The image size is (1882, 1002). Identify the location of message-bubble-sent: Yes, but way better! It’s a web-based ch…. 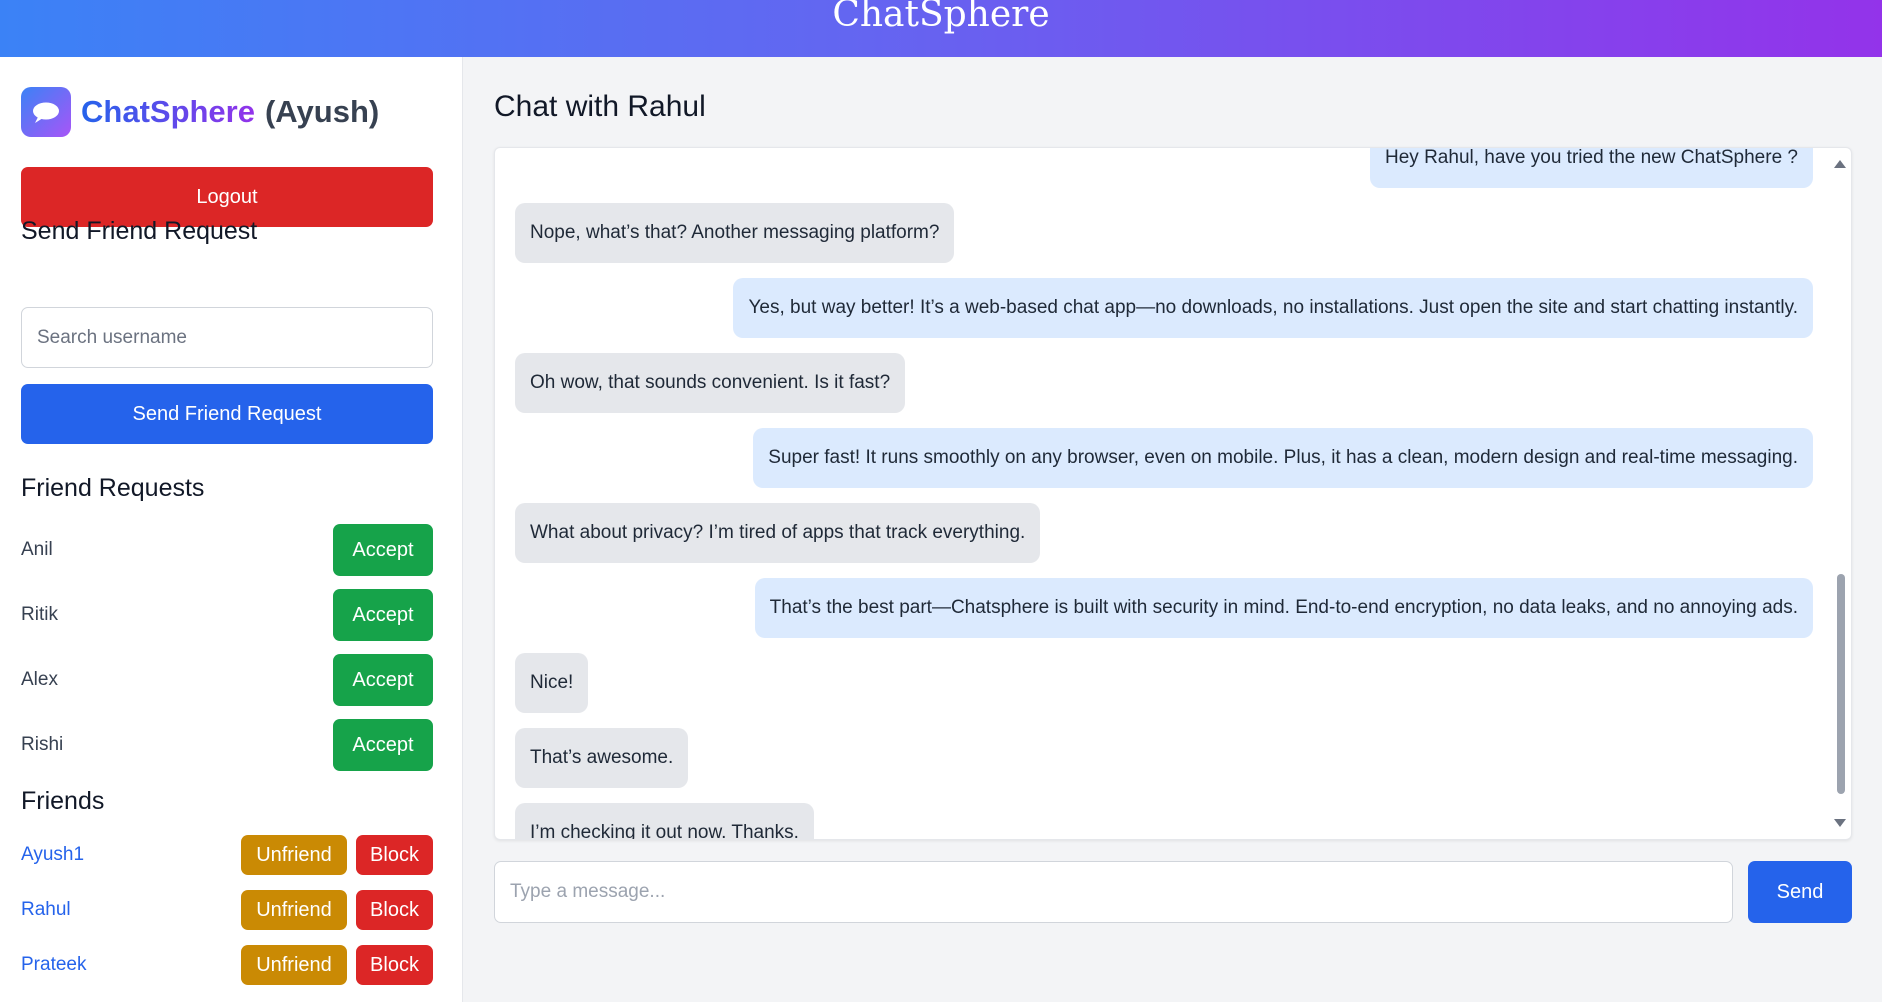
(1273, 308).